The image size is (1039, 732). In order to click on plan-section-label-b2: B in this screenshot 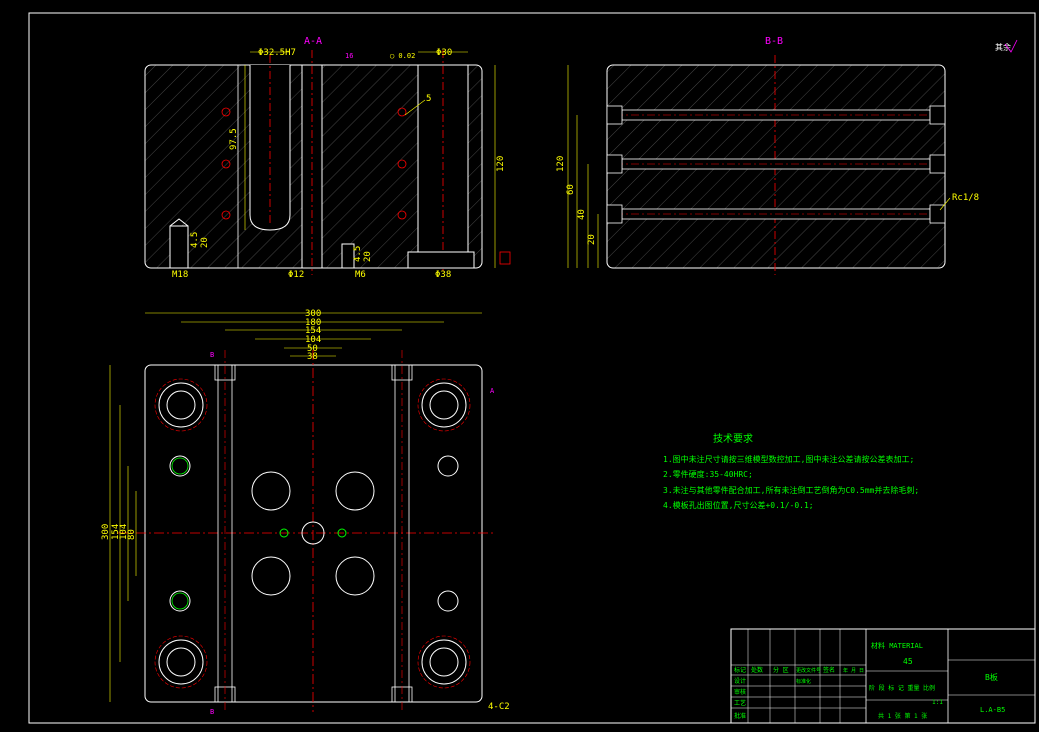, I will do `click(212, 712)`.